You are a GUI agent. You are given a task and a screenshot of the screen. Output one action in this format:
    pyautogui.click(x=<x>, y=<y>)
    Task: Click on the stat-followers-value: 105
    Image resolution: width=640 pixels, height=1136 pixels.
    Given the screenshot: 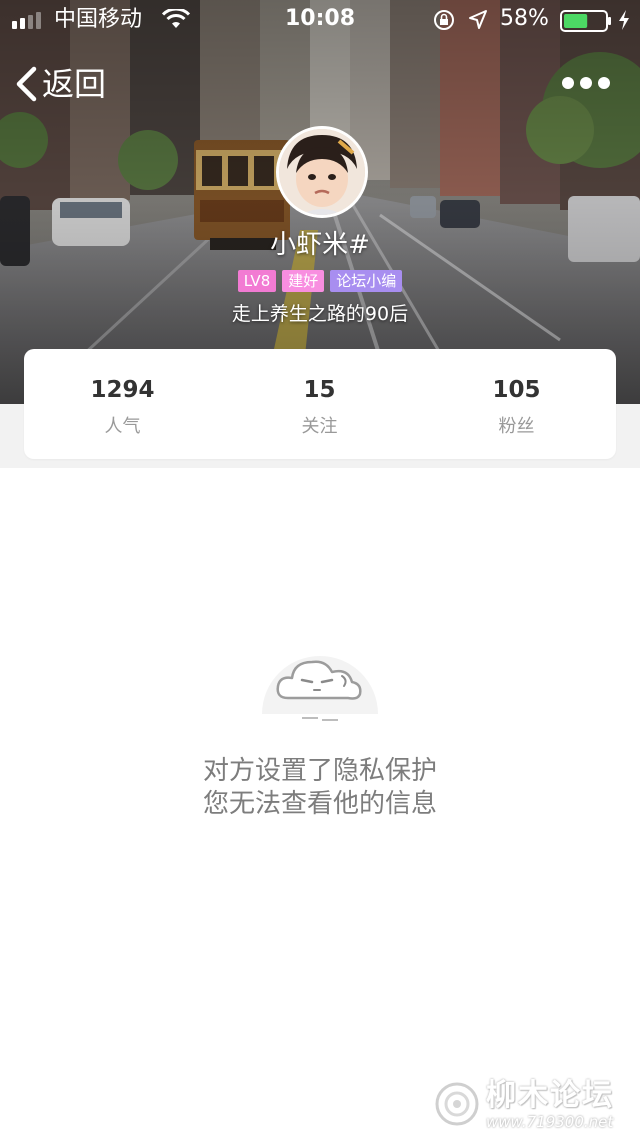 What is the action you would take?
    pyautogui.click(x=516, y=390)
    